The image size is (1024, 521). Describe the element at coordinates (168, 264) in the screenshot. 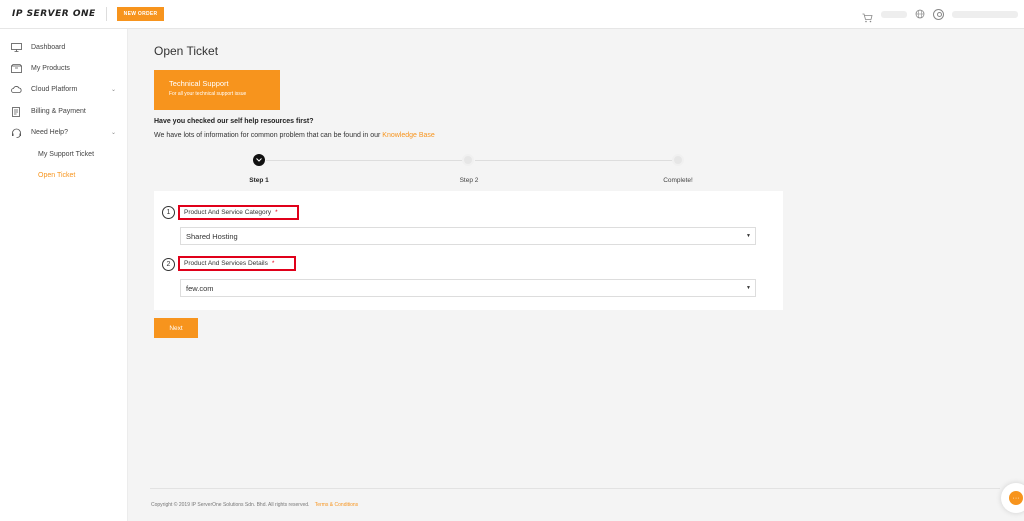

I see `field-2-number: 2` at that location.